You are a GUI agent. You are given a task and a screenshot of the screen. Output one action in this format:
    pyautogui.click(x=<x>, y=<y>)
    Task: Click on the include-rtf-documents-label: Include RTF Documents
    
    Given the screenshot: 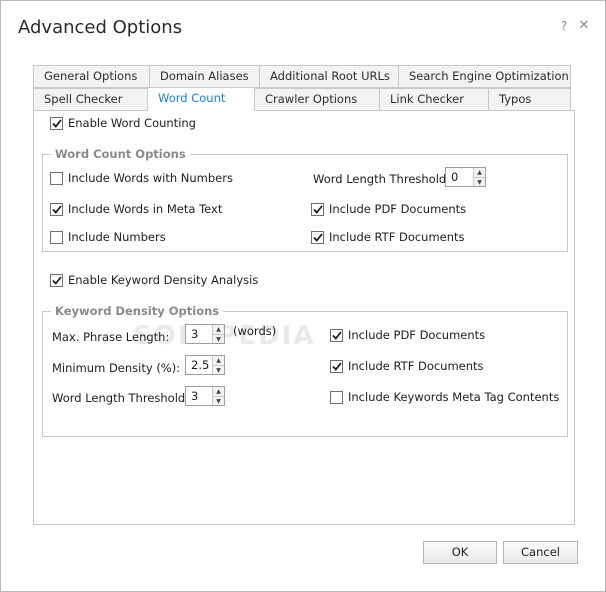 What is the action you would take?
    pyautogui.click(x=397, y=237)
    